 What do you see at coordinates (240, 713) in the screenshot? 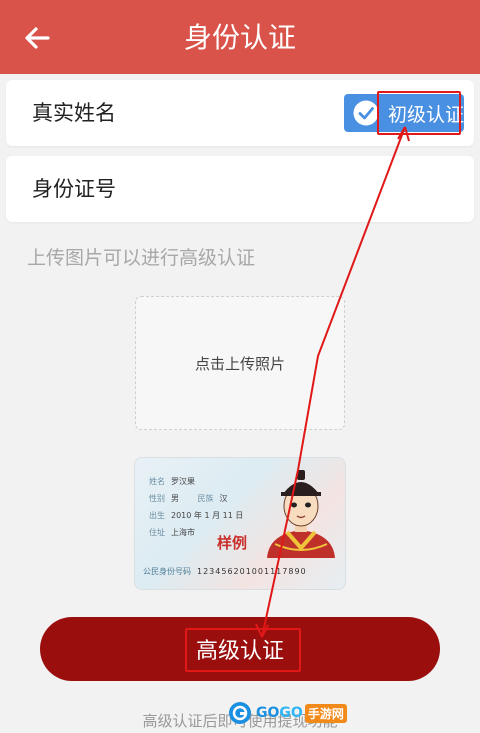
I see `watermark-logo-icon` at bounding box center [240, 713].